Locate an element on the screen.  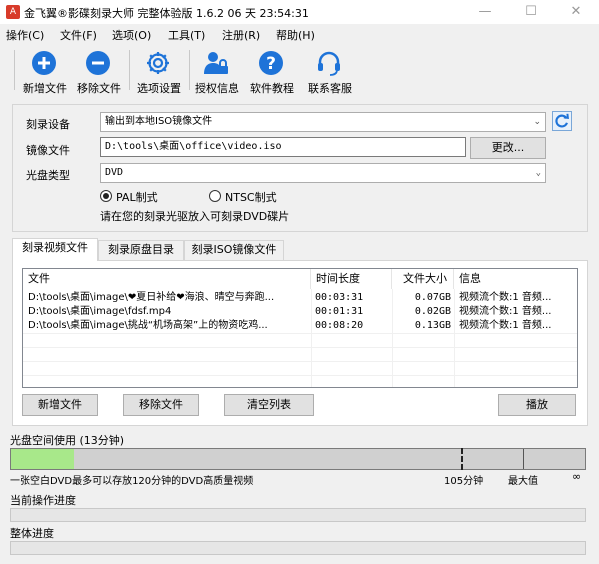
column-header-size: 文件大小 is located at coordinates (423, 279).